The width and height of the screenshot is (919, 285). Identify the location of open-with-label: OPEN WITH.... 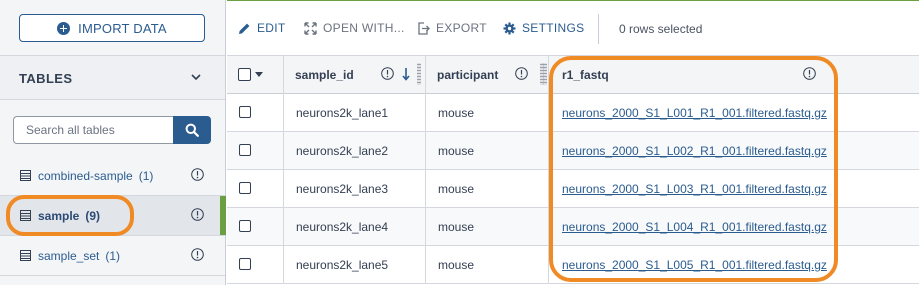
(364, 28).